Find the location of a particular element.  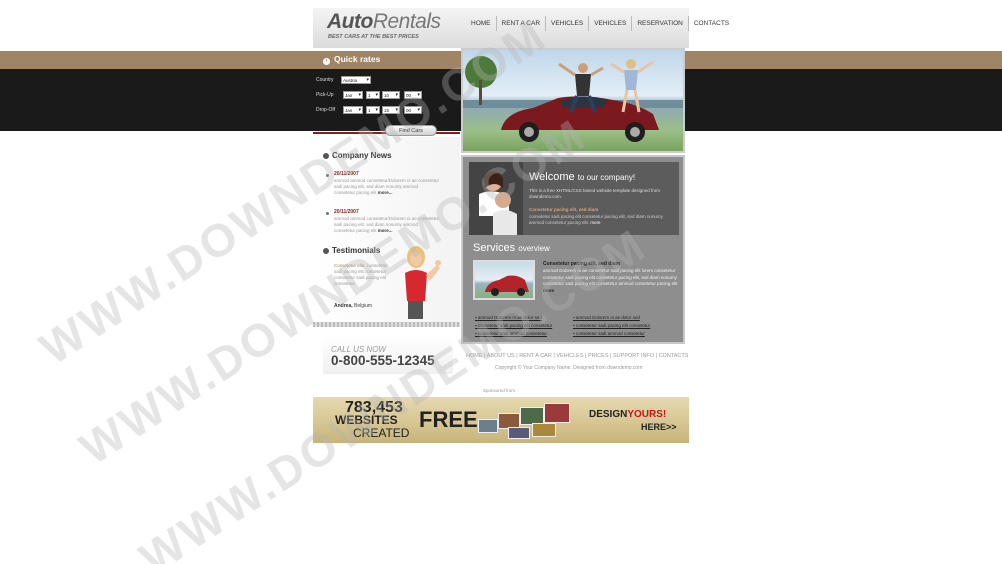

nav-reservation: RESERVATION is located at coordinates (659, 23).